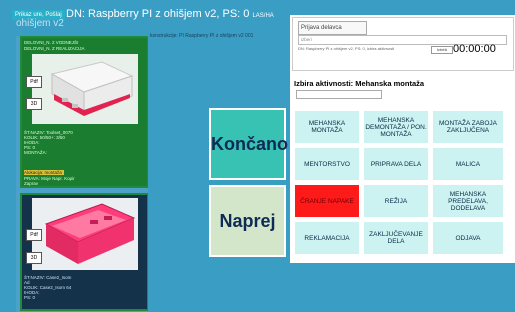 This screenshot has height=312, width=515. Describe the element at coordinates (31, 183) in the screenshot. I see `card-footer-line: Zaprav` at that location.